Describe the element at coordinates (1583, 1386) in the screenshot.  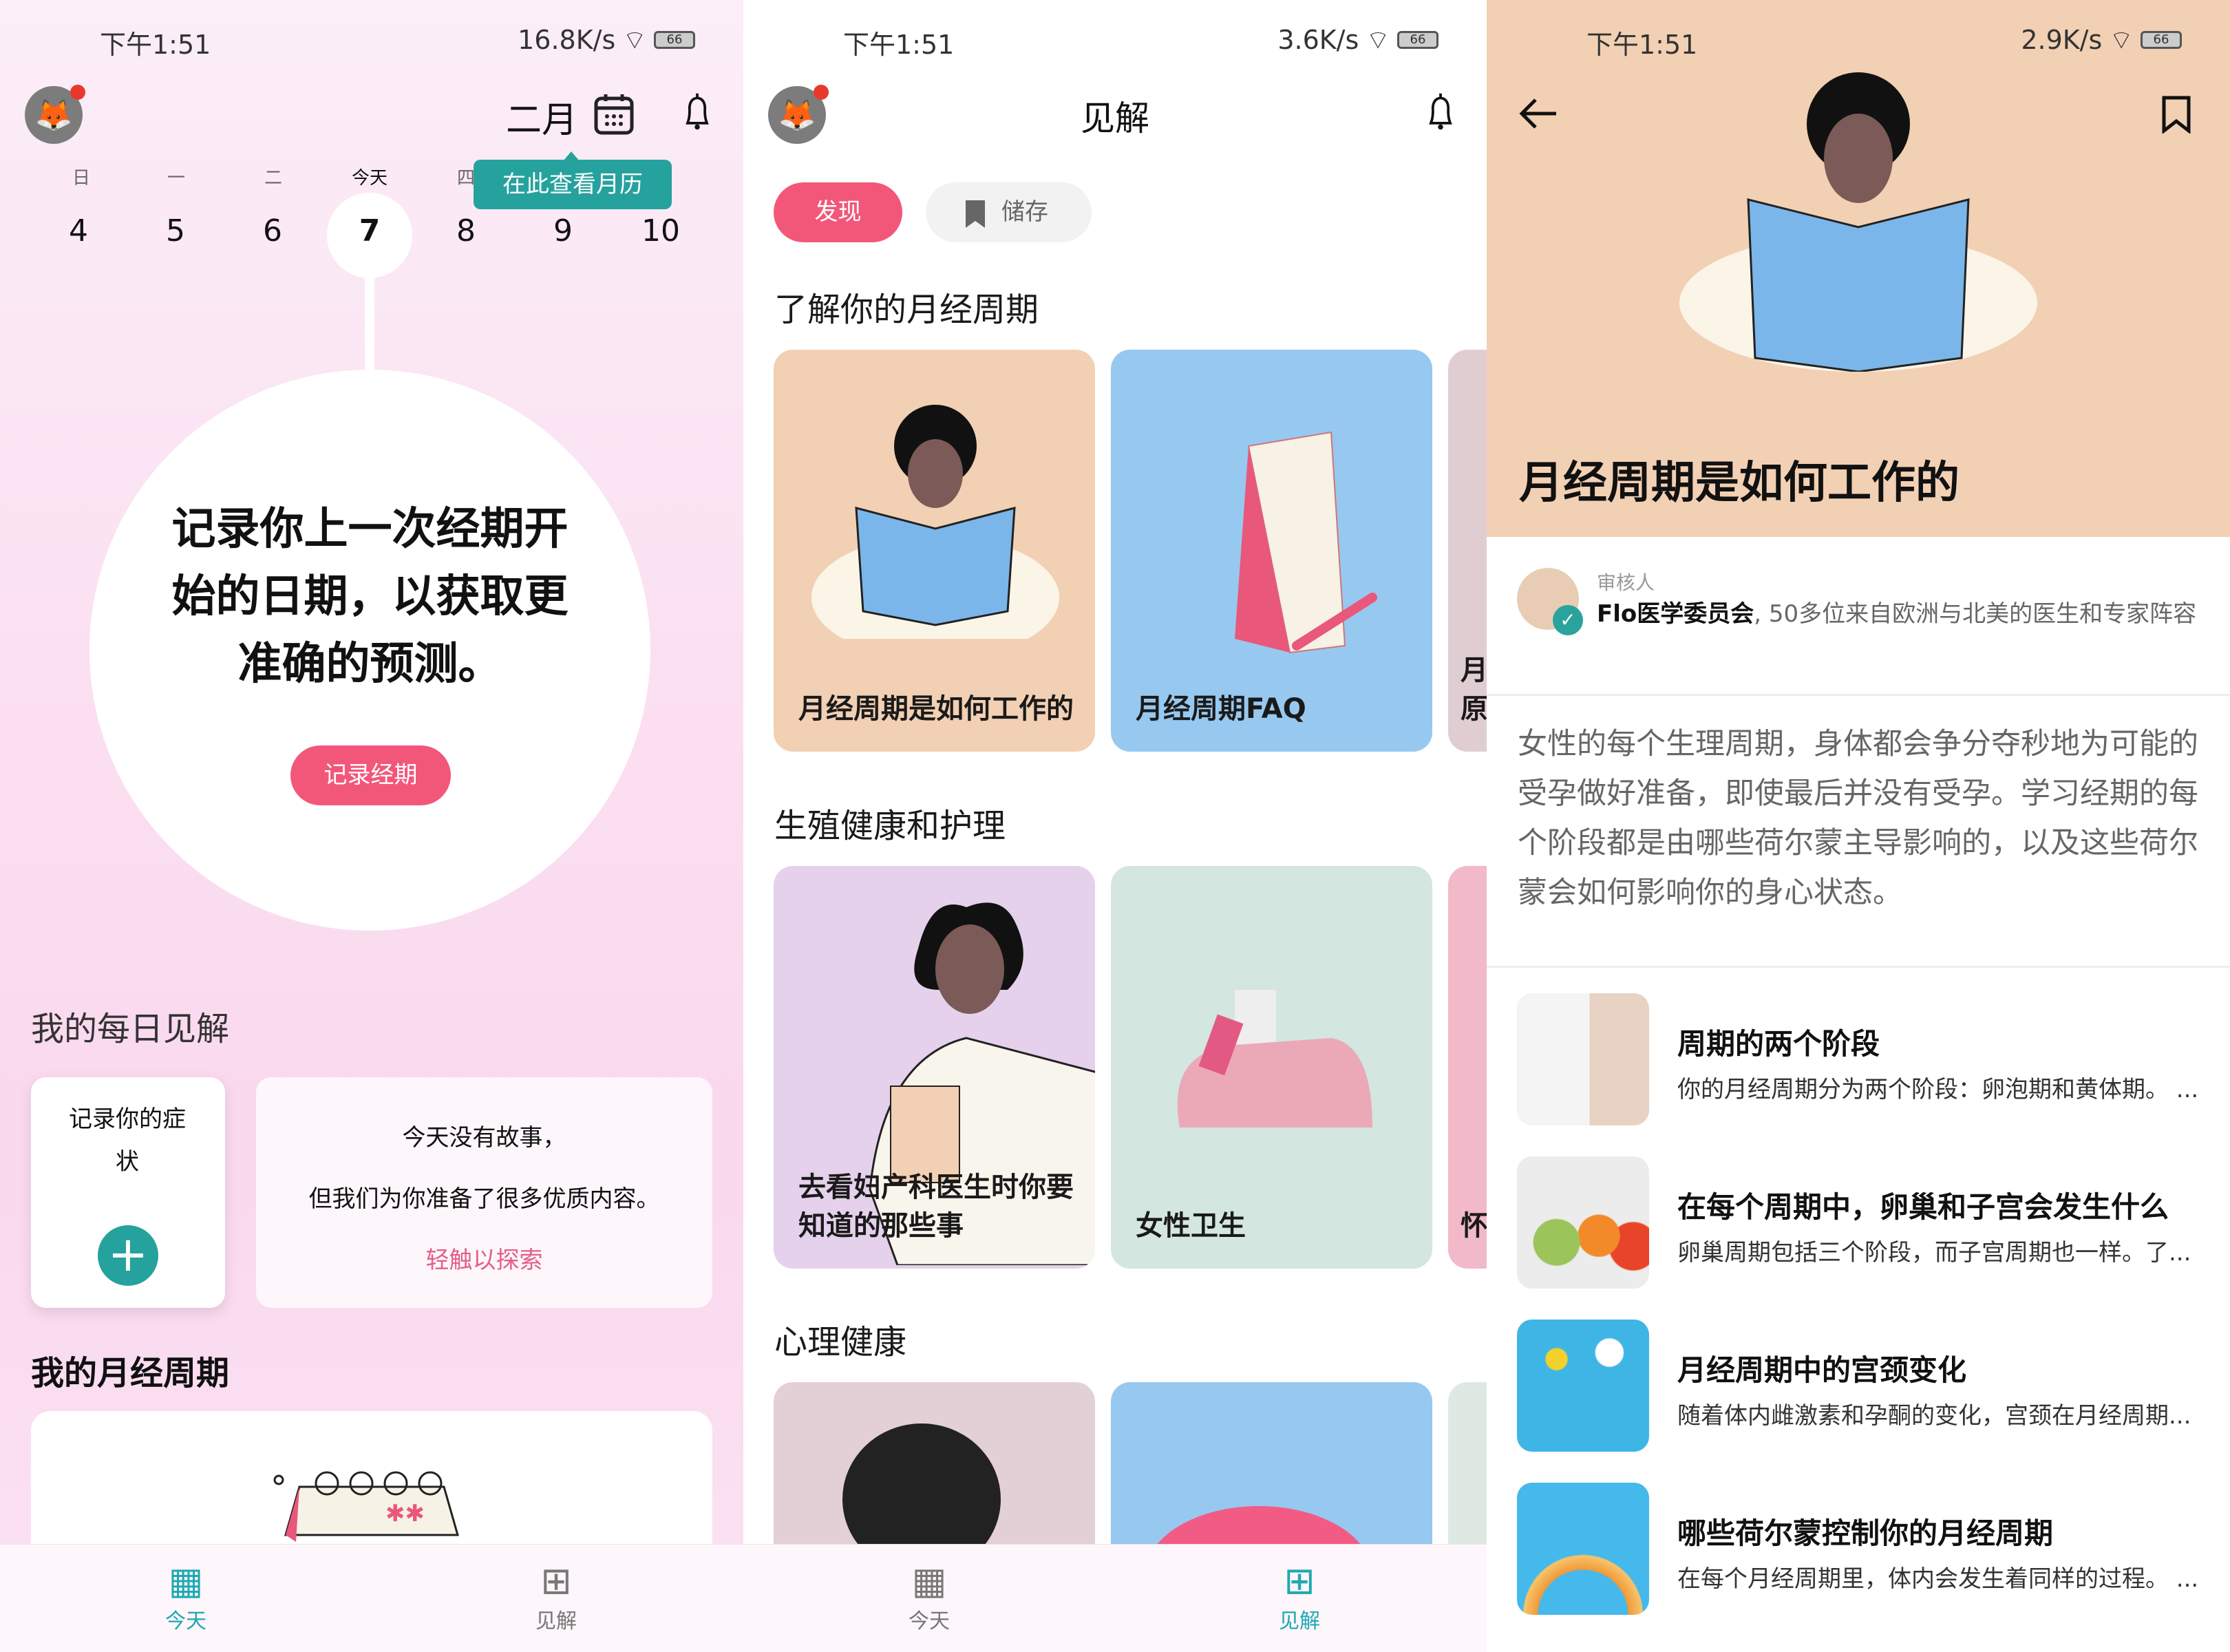
I see `dandelion-thumbnail` at that location.